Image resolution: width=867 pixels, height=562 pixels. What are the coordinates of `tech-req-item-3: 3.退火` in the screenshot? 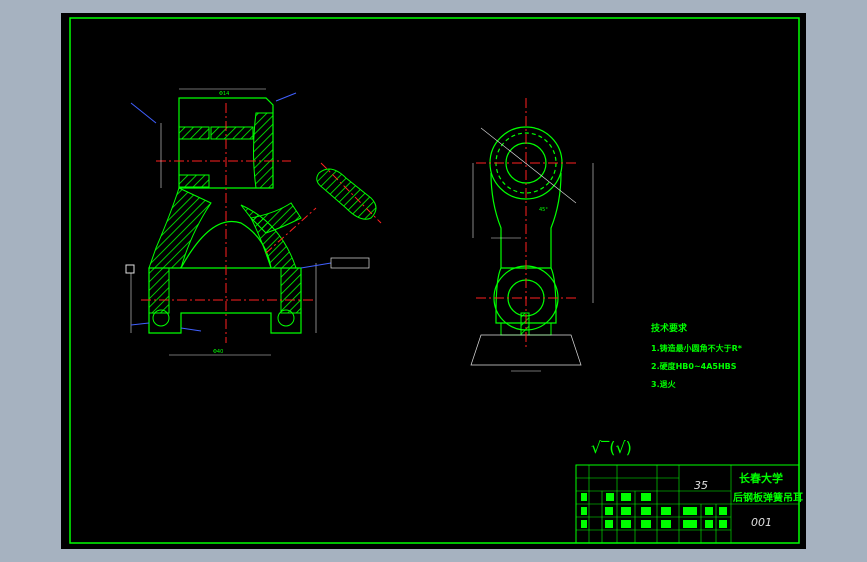 It's located at (664, 384).